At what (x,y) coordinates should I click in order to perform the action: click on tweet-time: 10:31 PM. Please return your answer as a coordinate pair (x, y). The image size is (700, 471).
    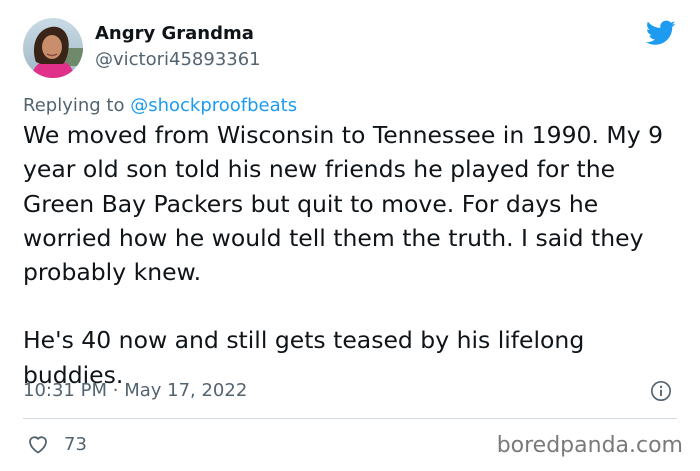
    Looking at the image, I should click on (65, 390).